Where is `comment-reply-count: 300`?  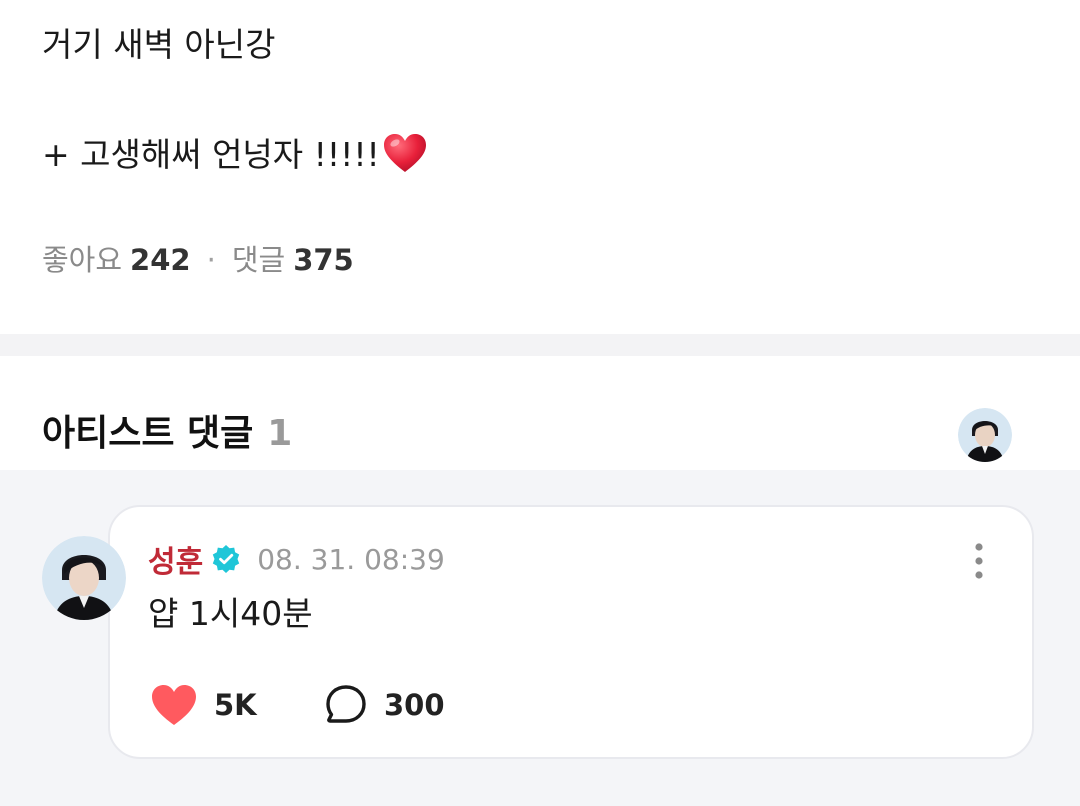 comment-reply-count: 300 is located at coordinates (414, 705).